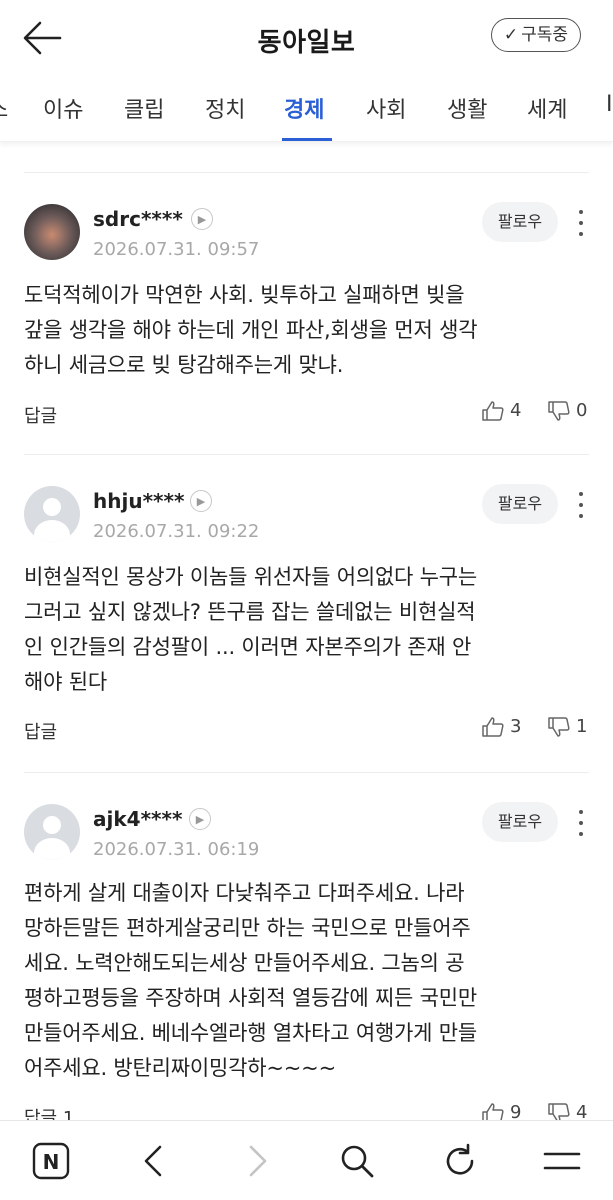  I want to click on back-icon, so click(153, 1161).